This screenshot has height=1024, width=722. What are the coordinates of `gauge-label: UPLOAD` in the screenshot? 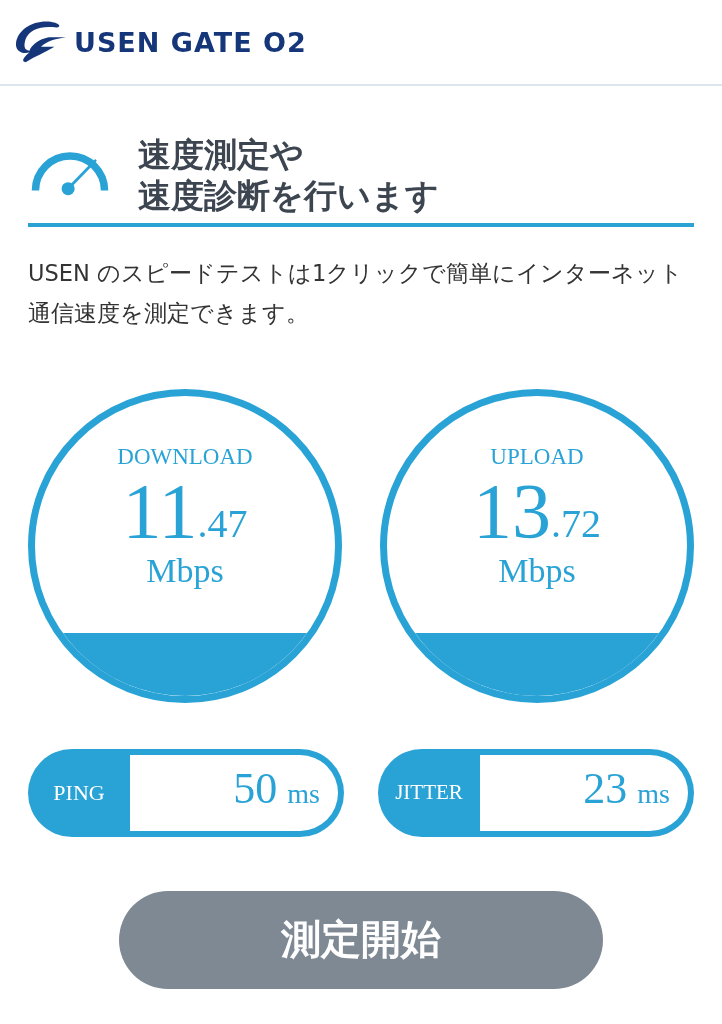 It's located at (537, 456).